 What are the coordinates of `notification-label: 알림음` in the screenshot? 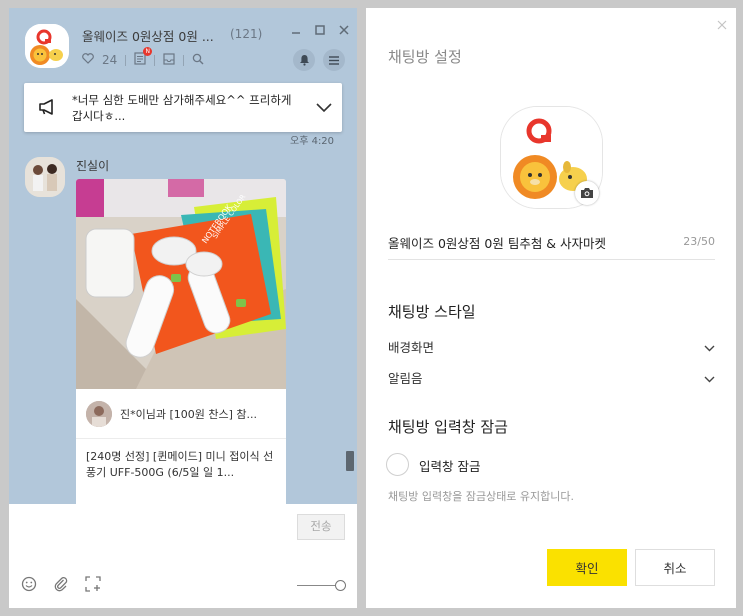 It's located at (405, 378).